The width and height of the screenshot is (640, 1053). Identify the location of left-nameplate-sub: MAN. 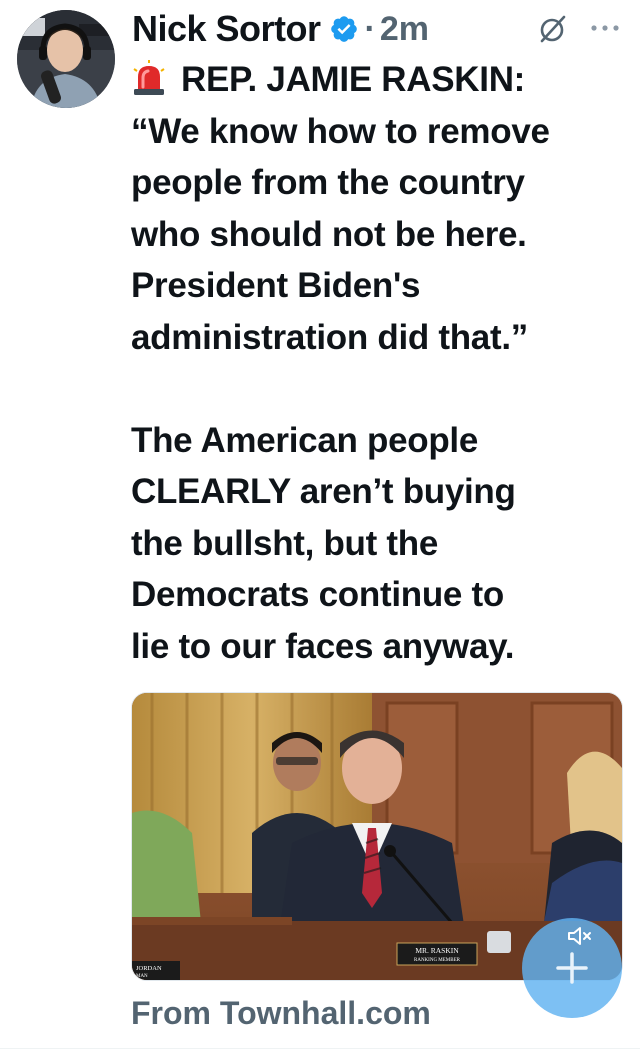
(142, 976).